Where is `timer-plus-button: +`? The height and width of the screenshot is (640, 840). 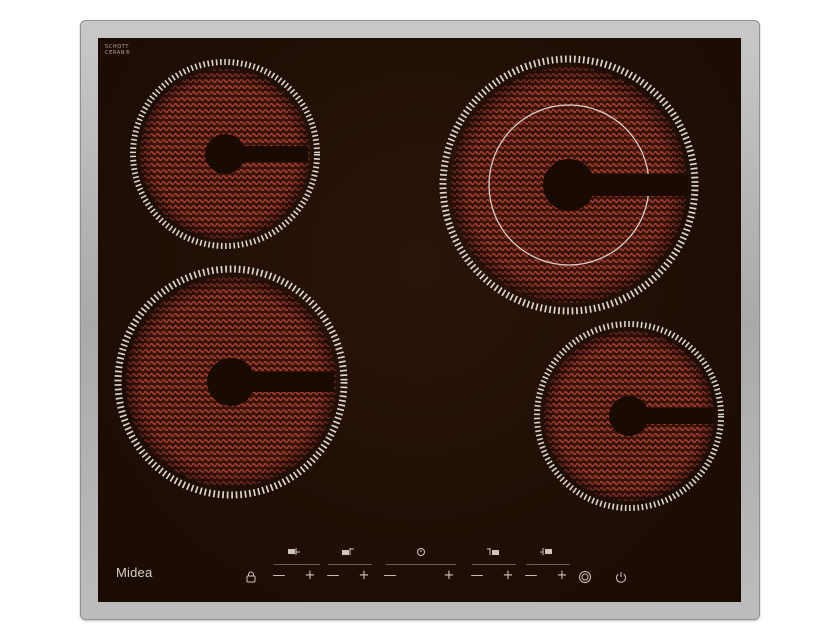 timer-plus-button: + is located at coordinates (449, 577).